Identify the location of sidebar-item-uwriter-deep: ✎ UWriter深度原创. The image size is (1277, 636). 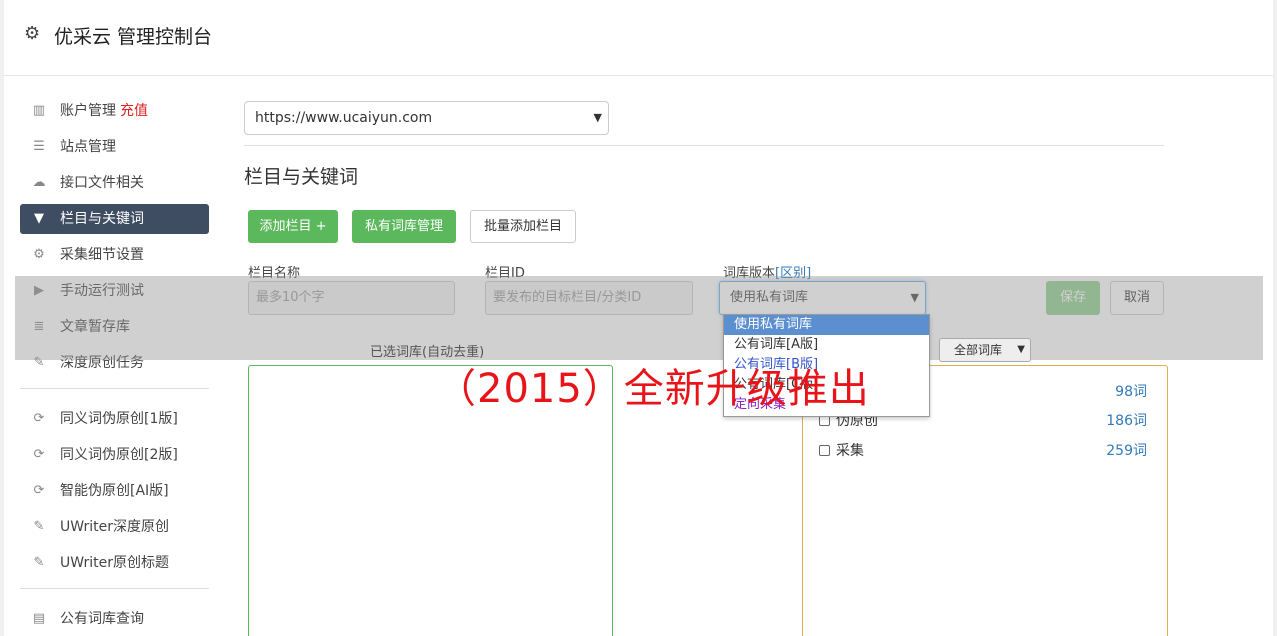
(114, 527).